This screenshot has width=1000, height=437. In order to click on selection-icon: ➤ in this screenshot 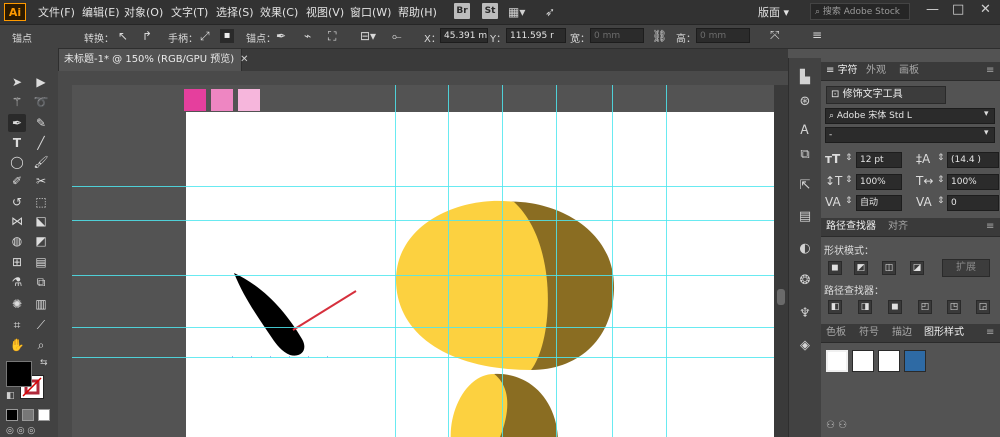, I will do `click(17, 82)`.